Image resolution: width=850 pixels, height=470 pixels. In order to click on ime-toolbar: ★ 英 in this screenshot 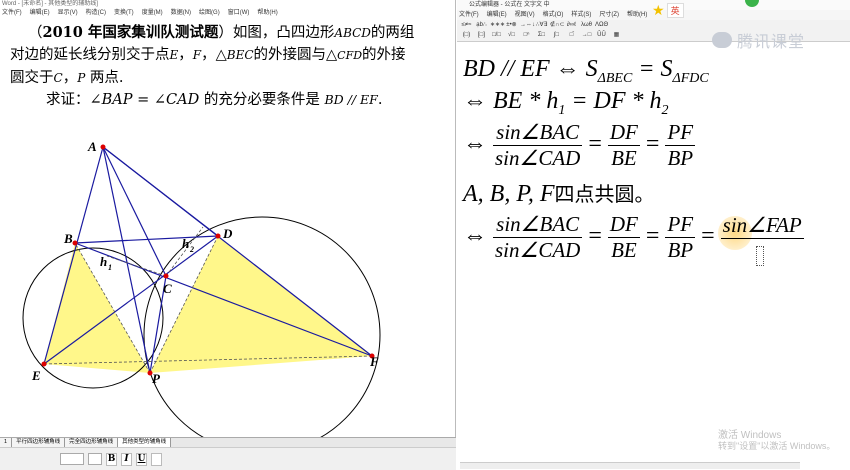, I will do `click(668, 10)`.